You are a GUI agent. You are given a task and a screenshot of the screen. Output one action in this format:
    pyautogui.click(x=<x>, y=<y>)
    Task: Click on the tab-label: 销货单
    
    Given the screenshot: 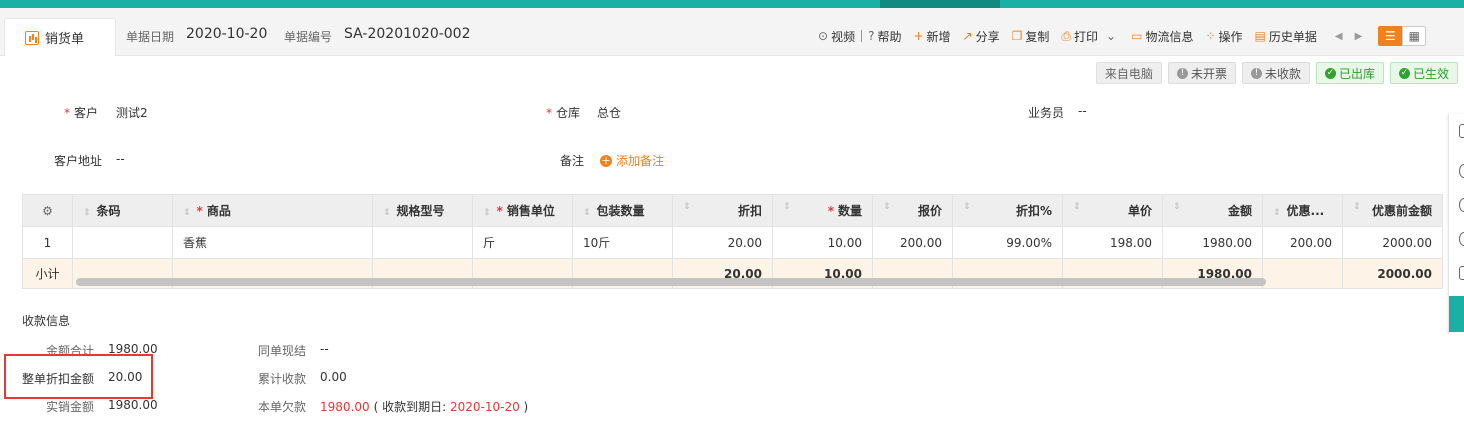 What is the action you would take?
    pyautogui.click(x=65, y=39)
    